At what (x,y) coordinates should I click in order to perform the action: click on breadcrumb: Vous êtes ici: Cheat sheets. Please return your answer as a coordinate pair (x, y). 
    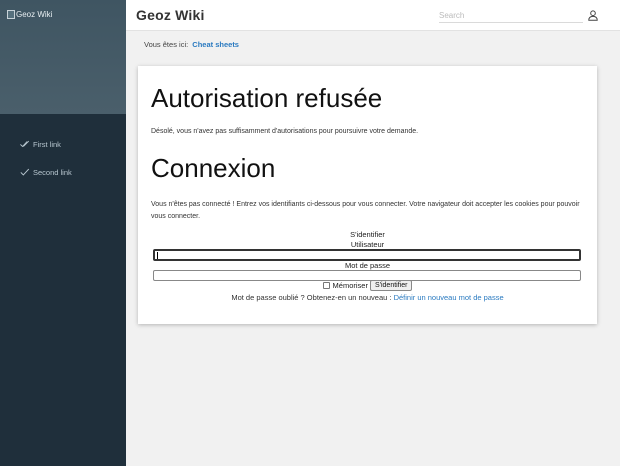
    Looking at the image, I should click on (191, 44).